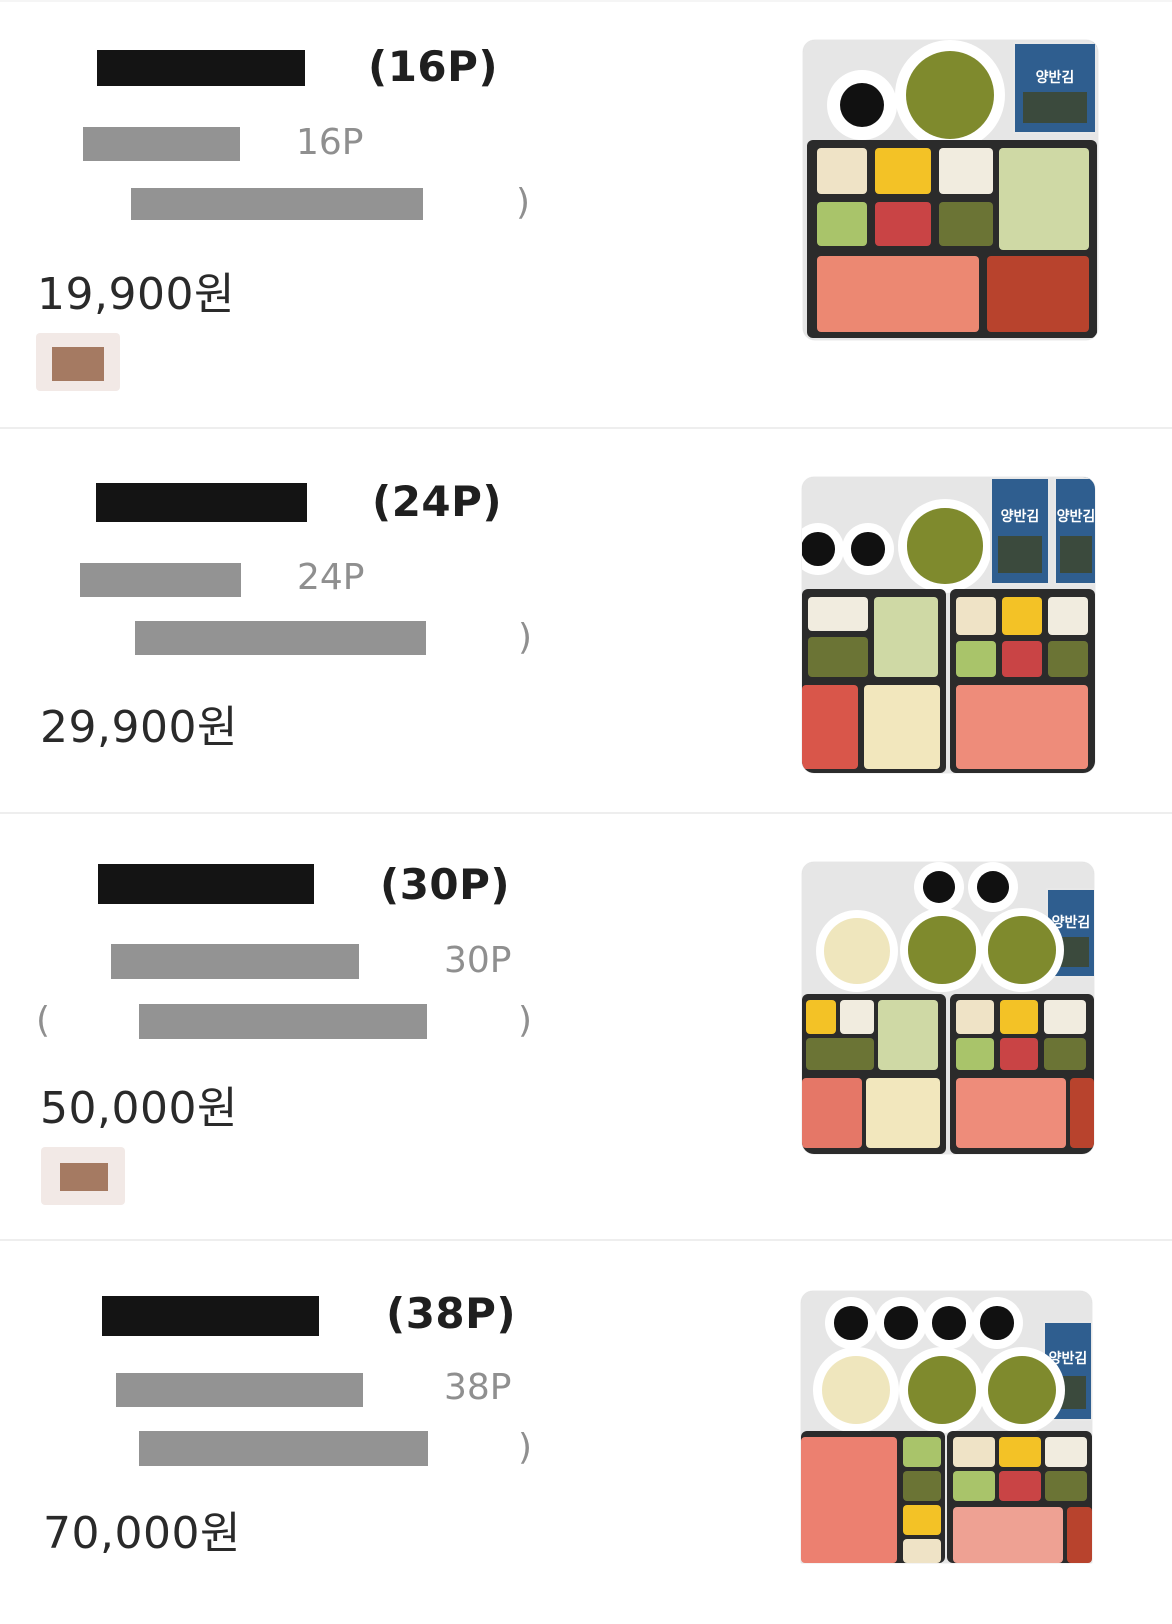 This screenshot has height=1624, width=1172. I want to click on serving-size: 38P, so click(478, 1387).